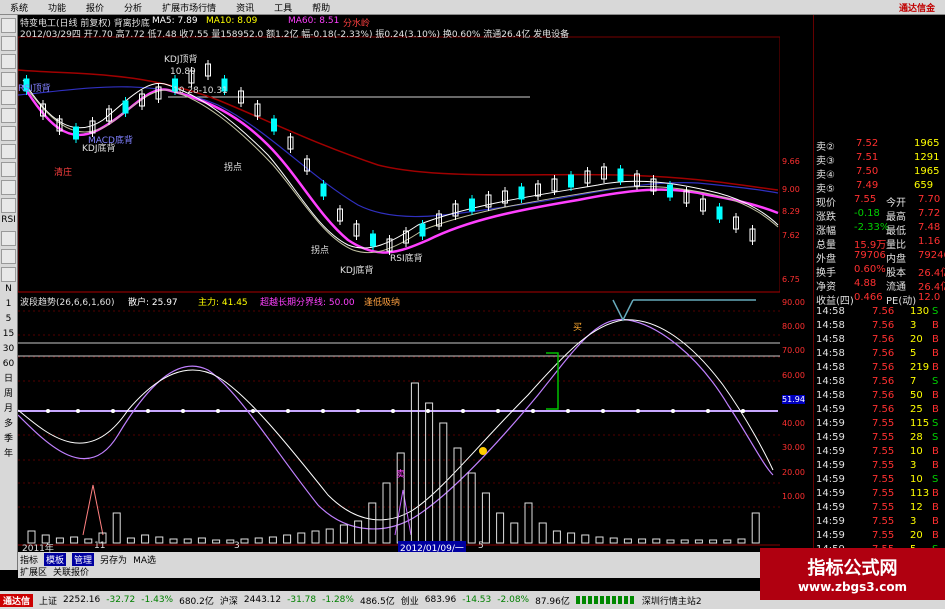 The image size is (945, 609). I want to click on status-sh-label: 上证, so click(48, 601).